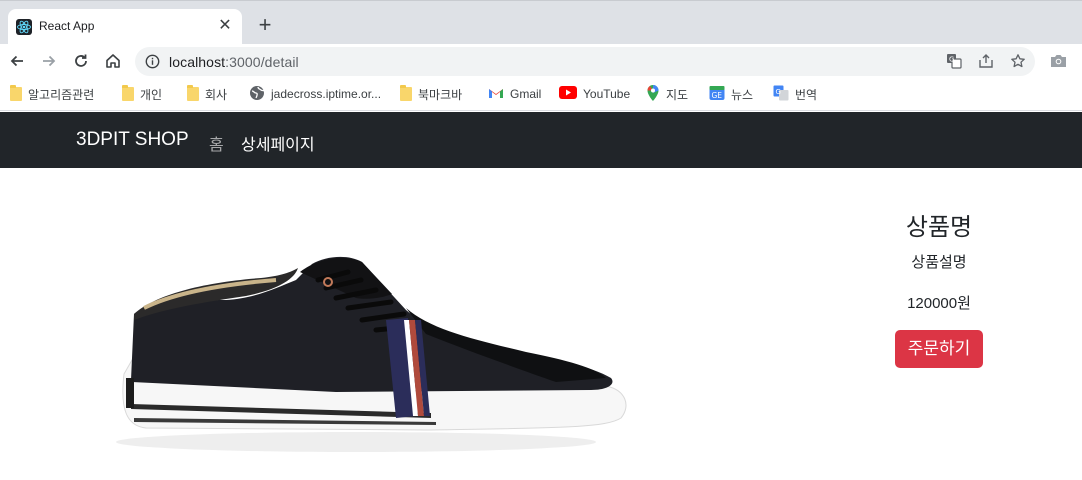 Image resolution: width=1082 pixels, height=480 pixels. I want to click on bookmark-label: 알고리즘관련, so click(61, 94).